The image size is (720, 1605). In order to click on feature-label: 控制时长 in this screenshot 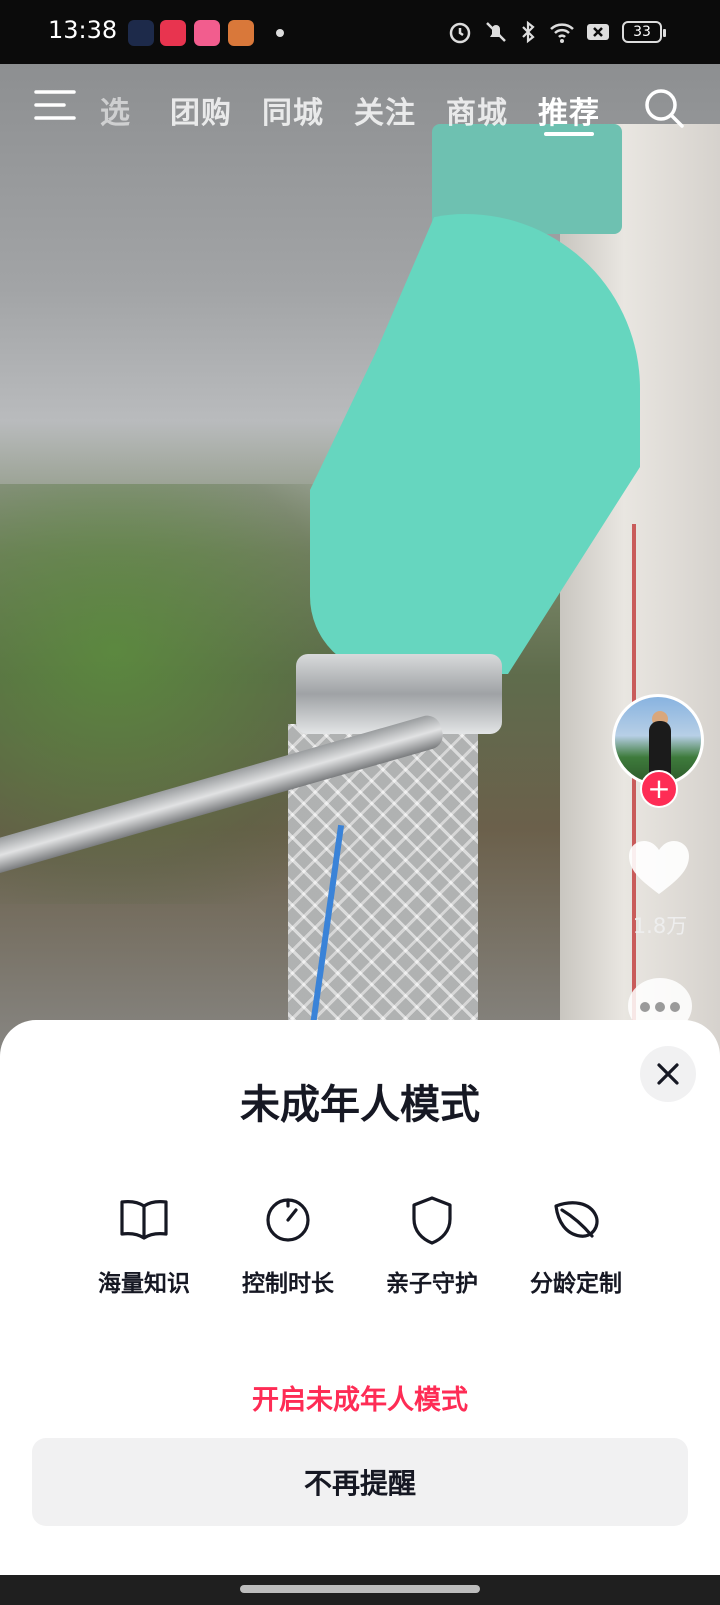, I will do `click(288, 1284)`.